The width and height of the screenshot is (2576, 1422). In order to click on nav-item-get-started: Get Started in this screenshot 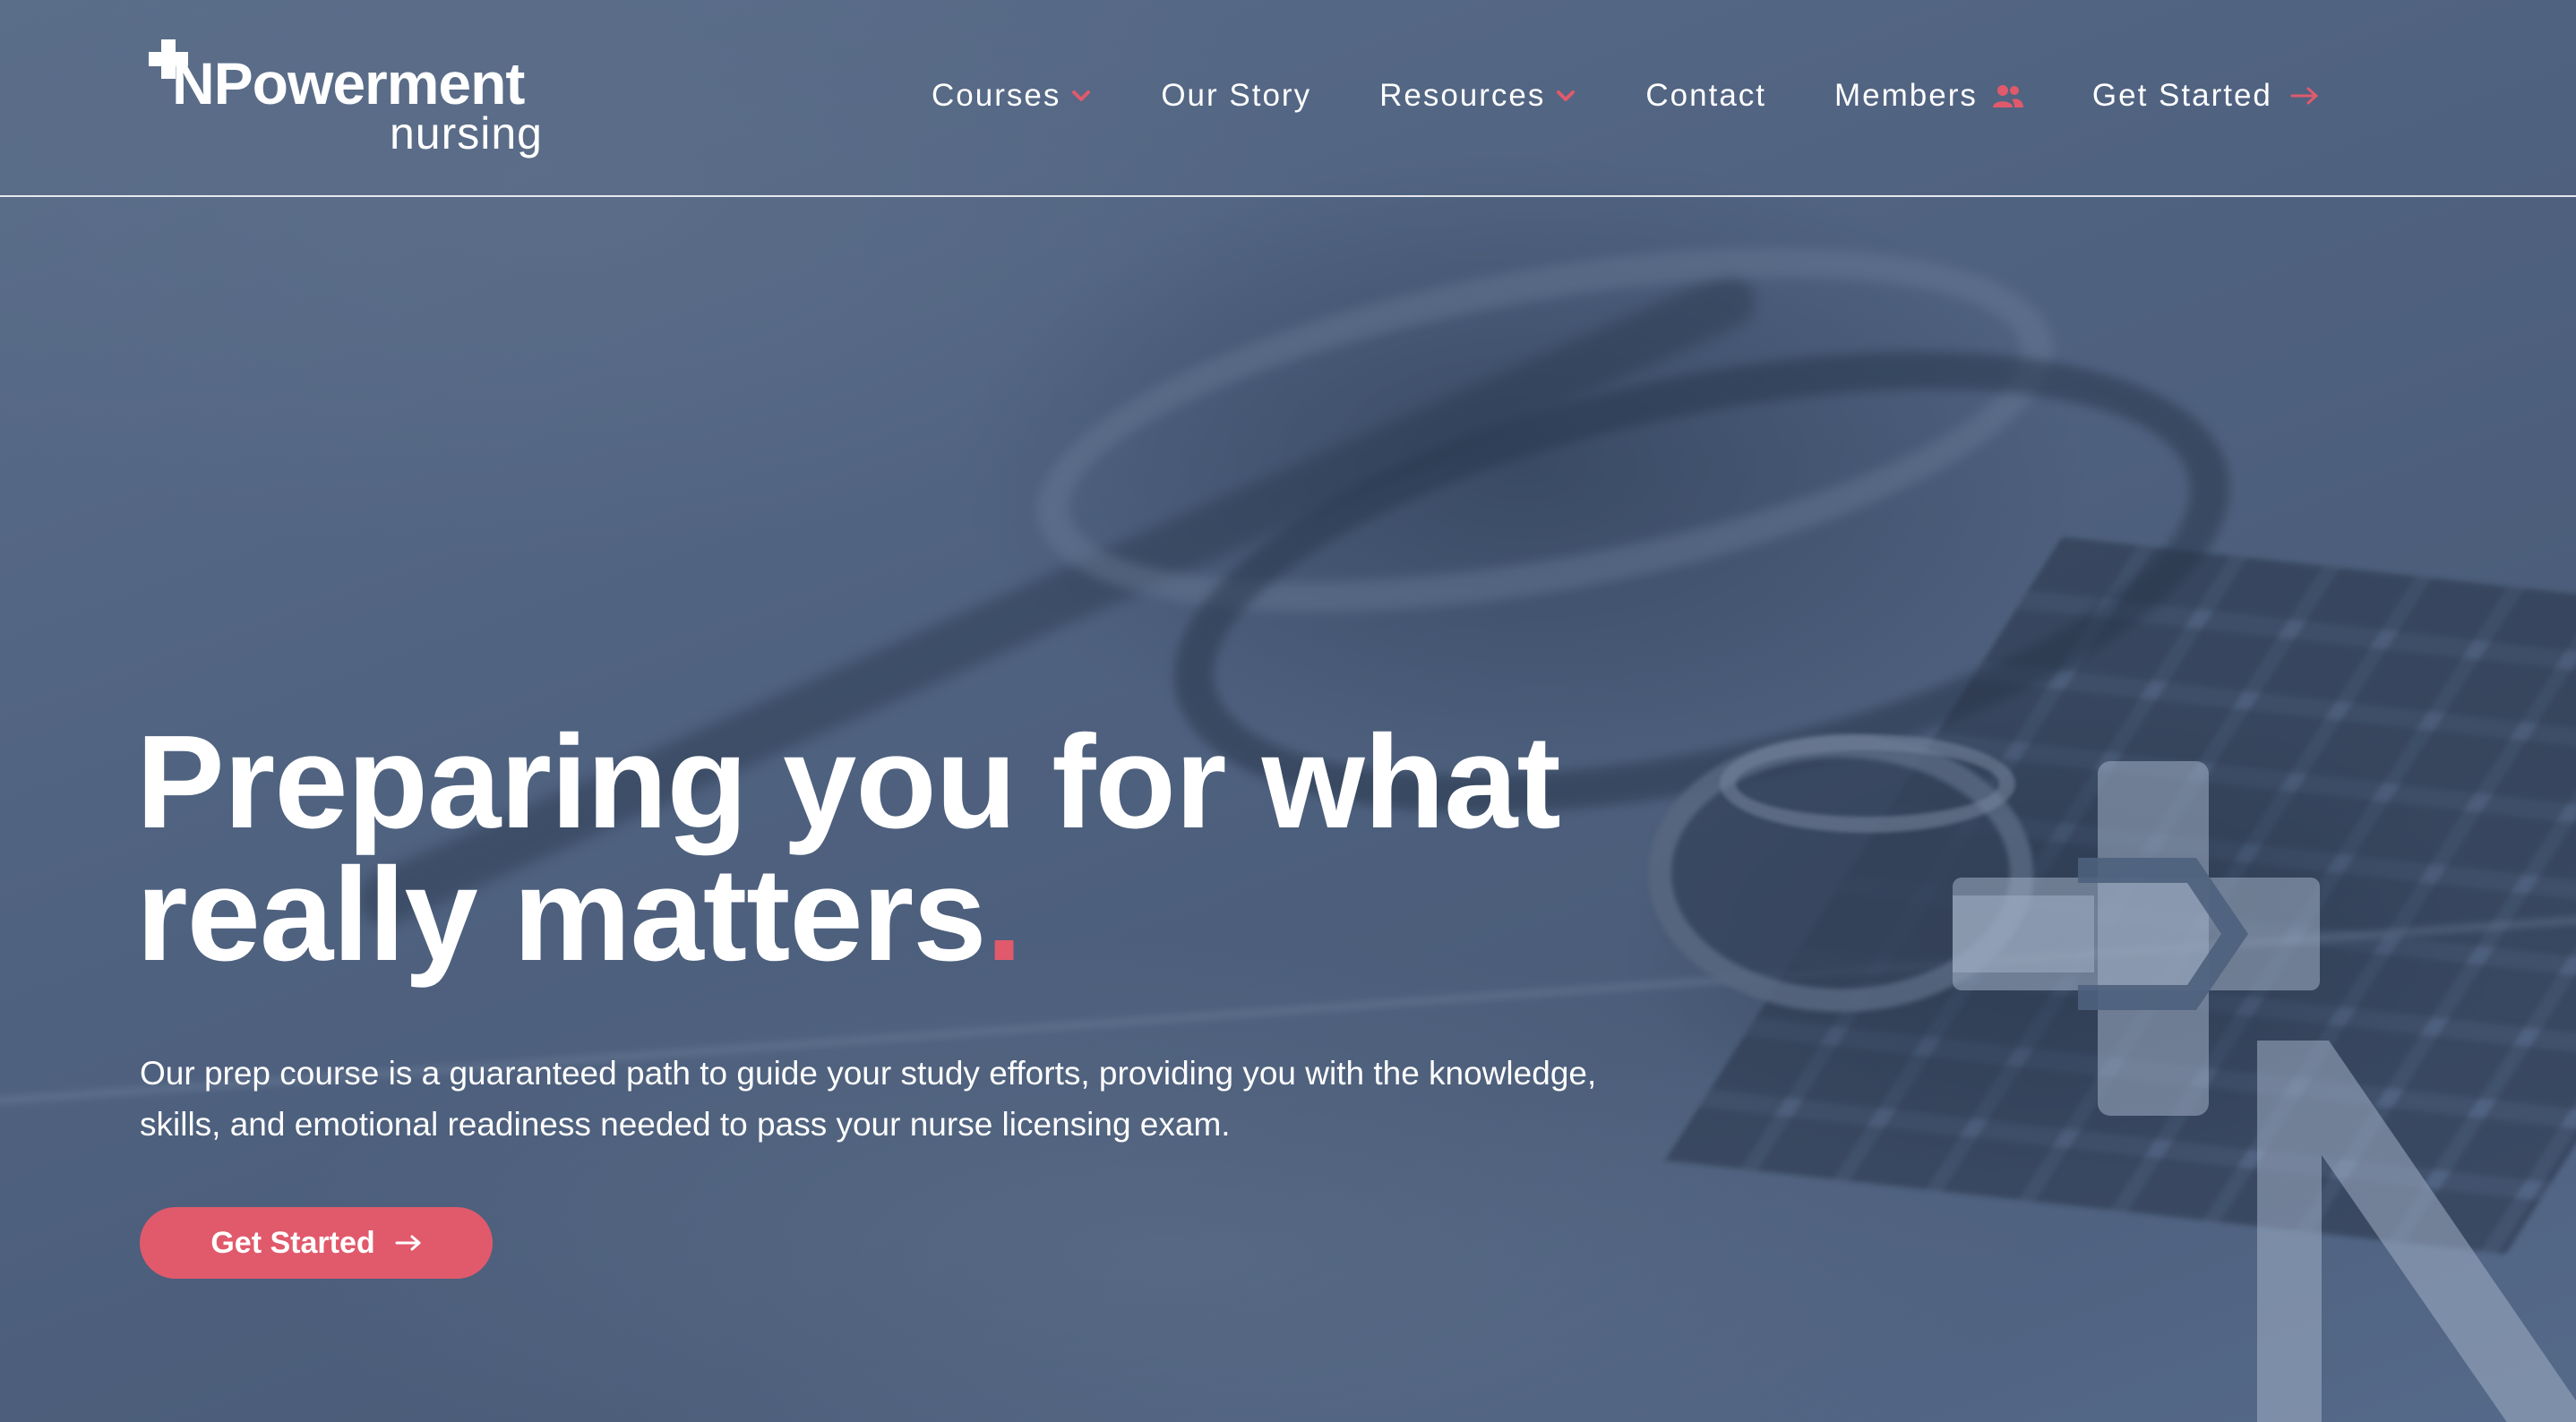, I will do `click(2205, 96)`.